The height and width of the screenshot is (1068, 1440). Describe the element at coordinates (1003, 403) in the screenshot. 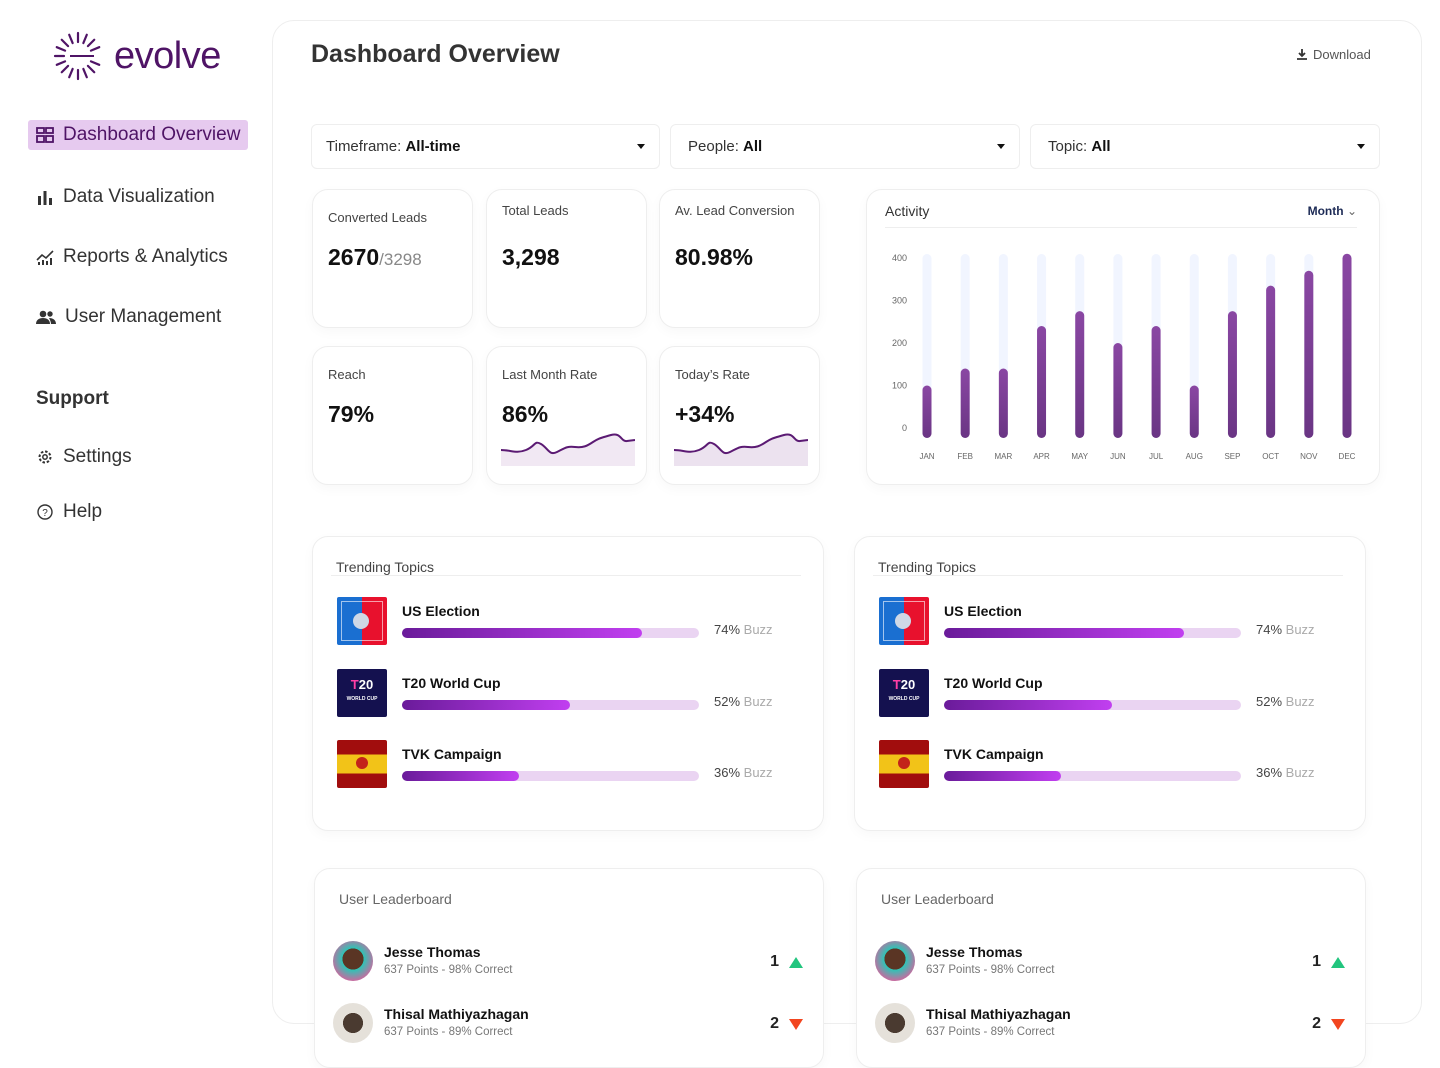

I see `bar-mar` at that location.